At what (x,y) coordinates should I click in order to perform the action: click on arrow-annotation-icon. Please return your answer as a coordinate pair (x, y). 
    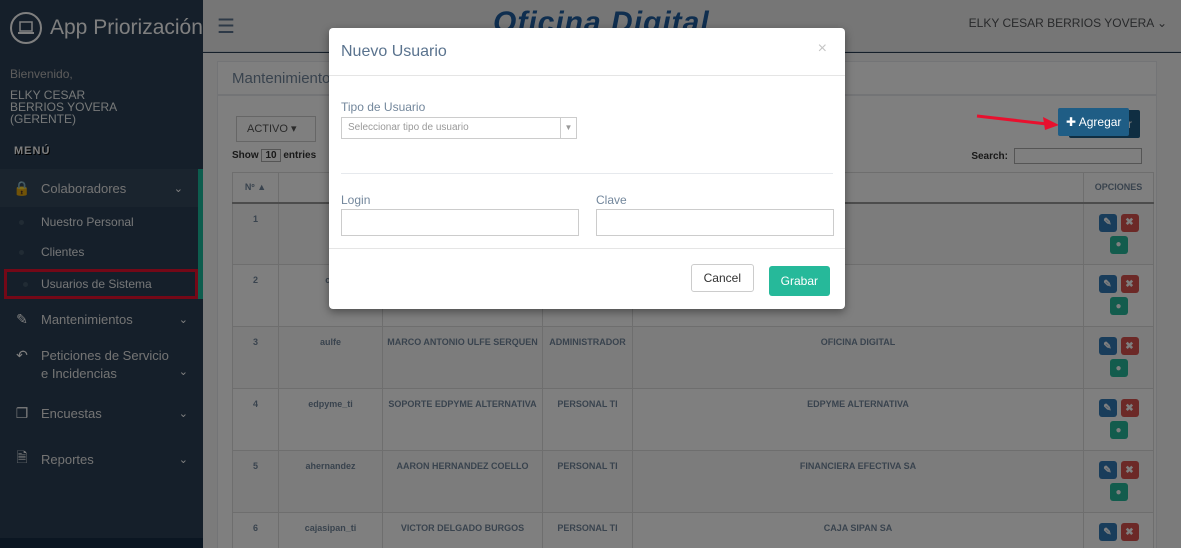
    Looking at the image, I should click on (1017, 122).